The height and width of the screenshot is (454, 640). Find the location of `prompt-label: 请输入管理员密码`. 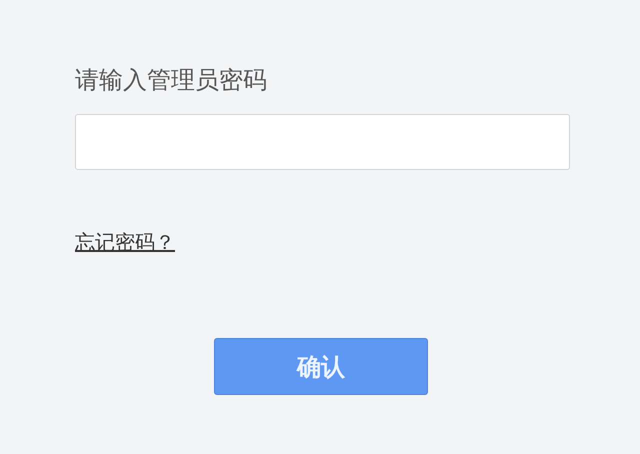

prompt-label: 请输入管理员密码 is located at coordinates (171, 80).